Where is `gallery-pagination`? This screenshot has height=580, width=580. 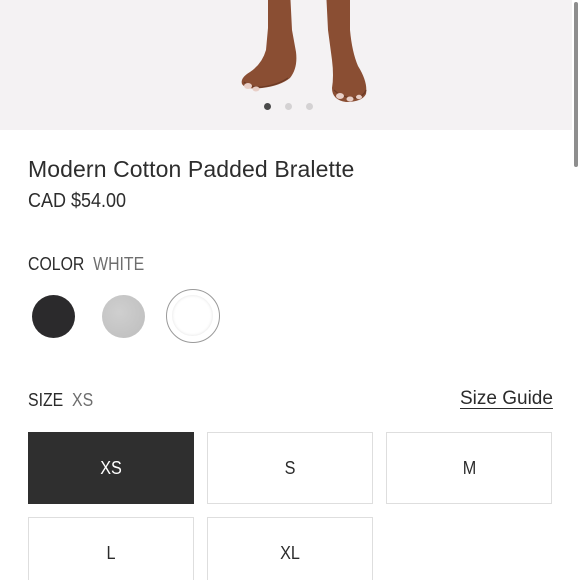 gallery-pagination is located at coordinates (288, 106).